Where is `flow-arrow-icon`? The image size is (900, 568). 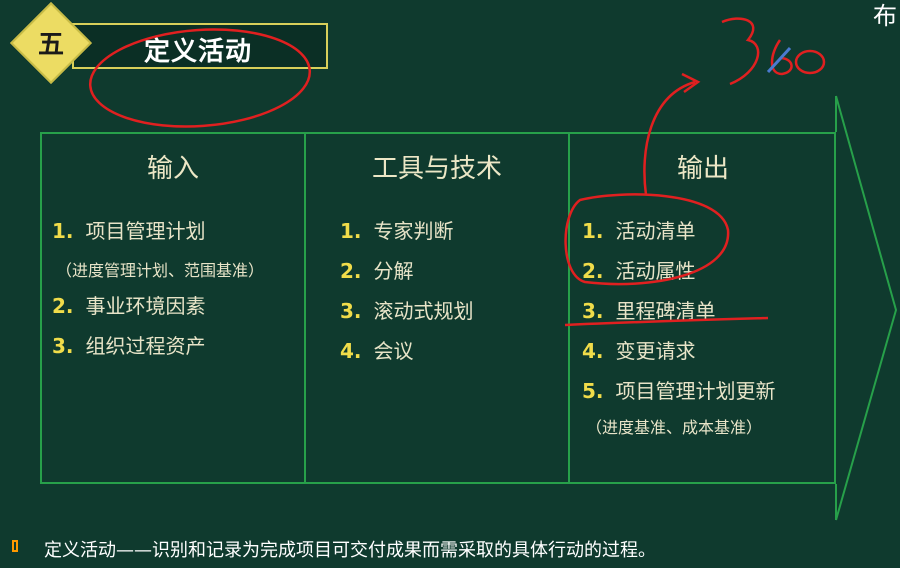
flow-arrow-icon is located at coordinates (866, 308).